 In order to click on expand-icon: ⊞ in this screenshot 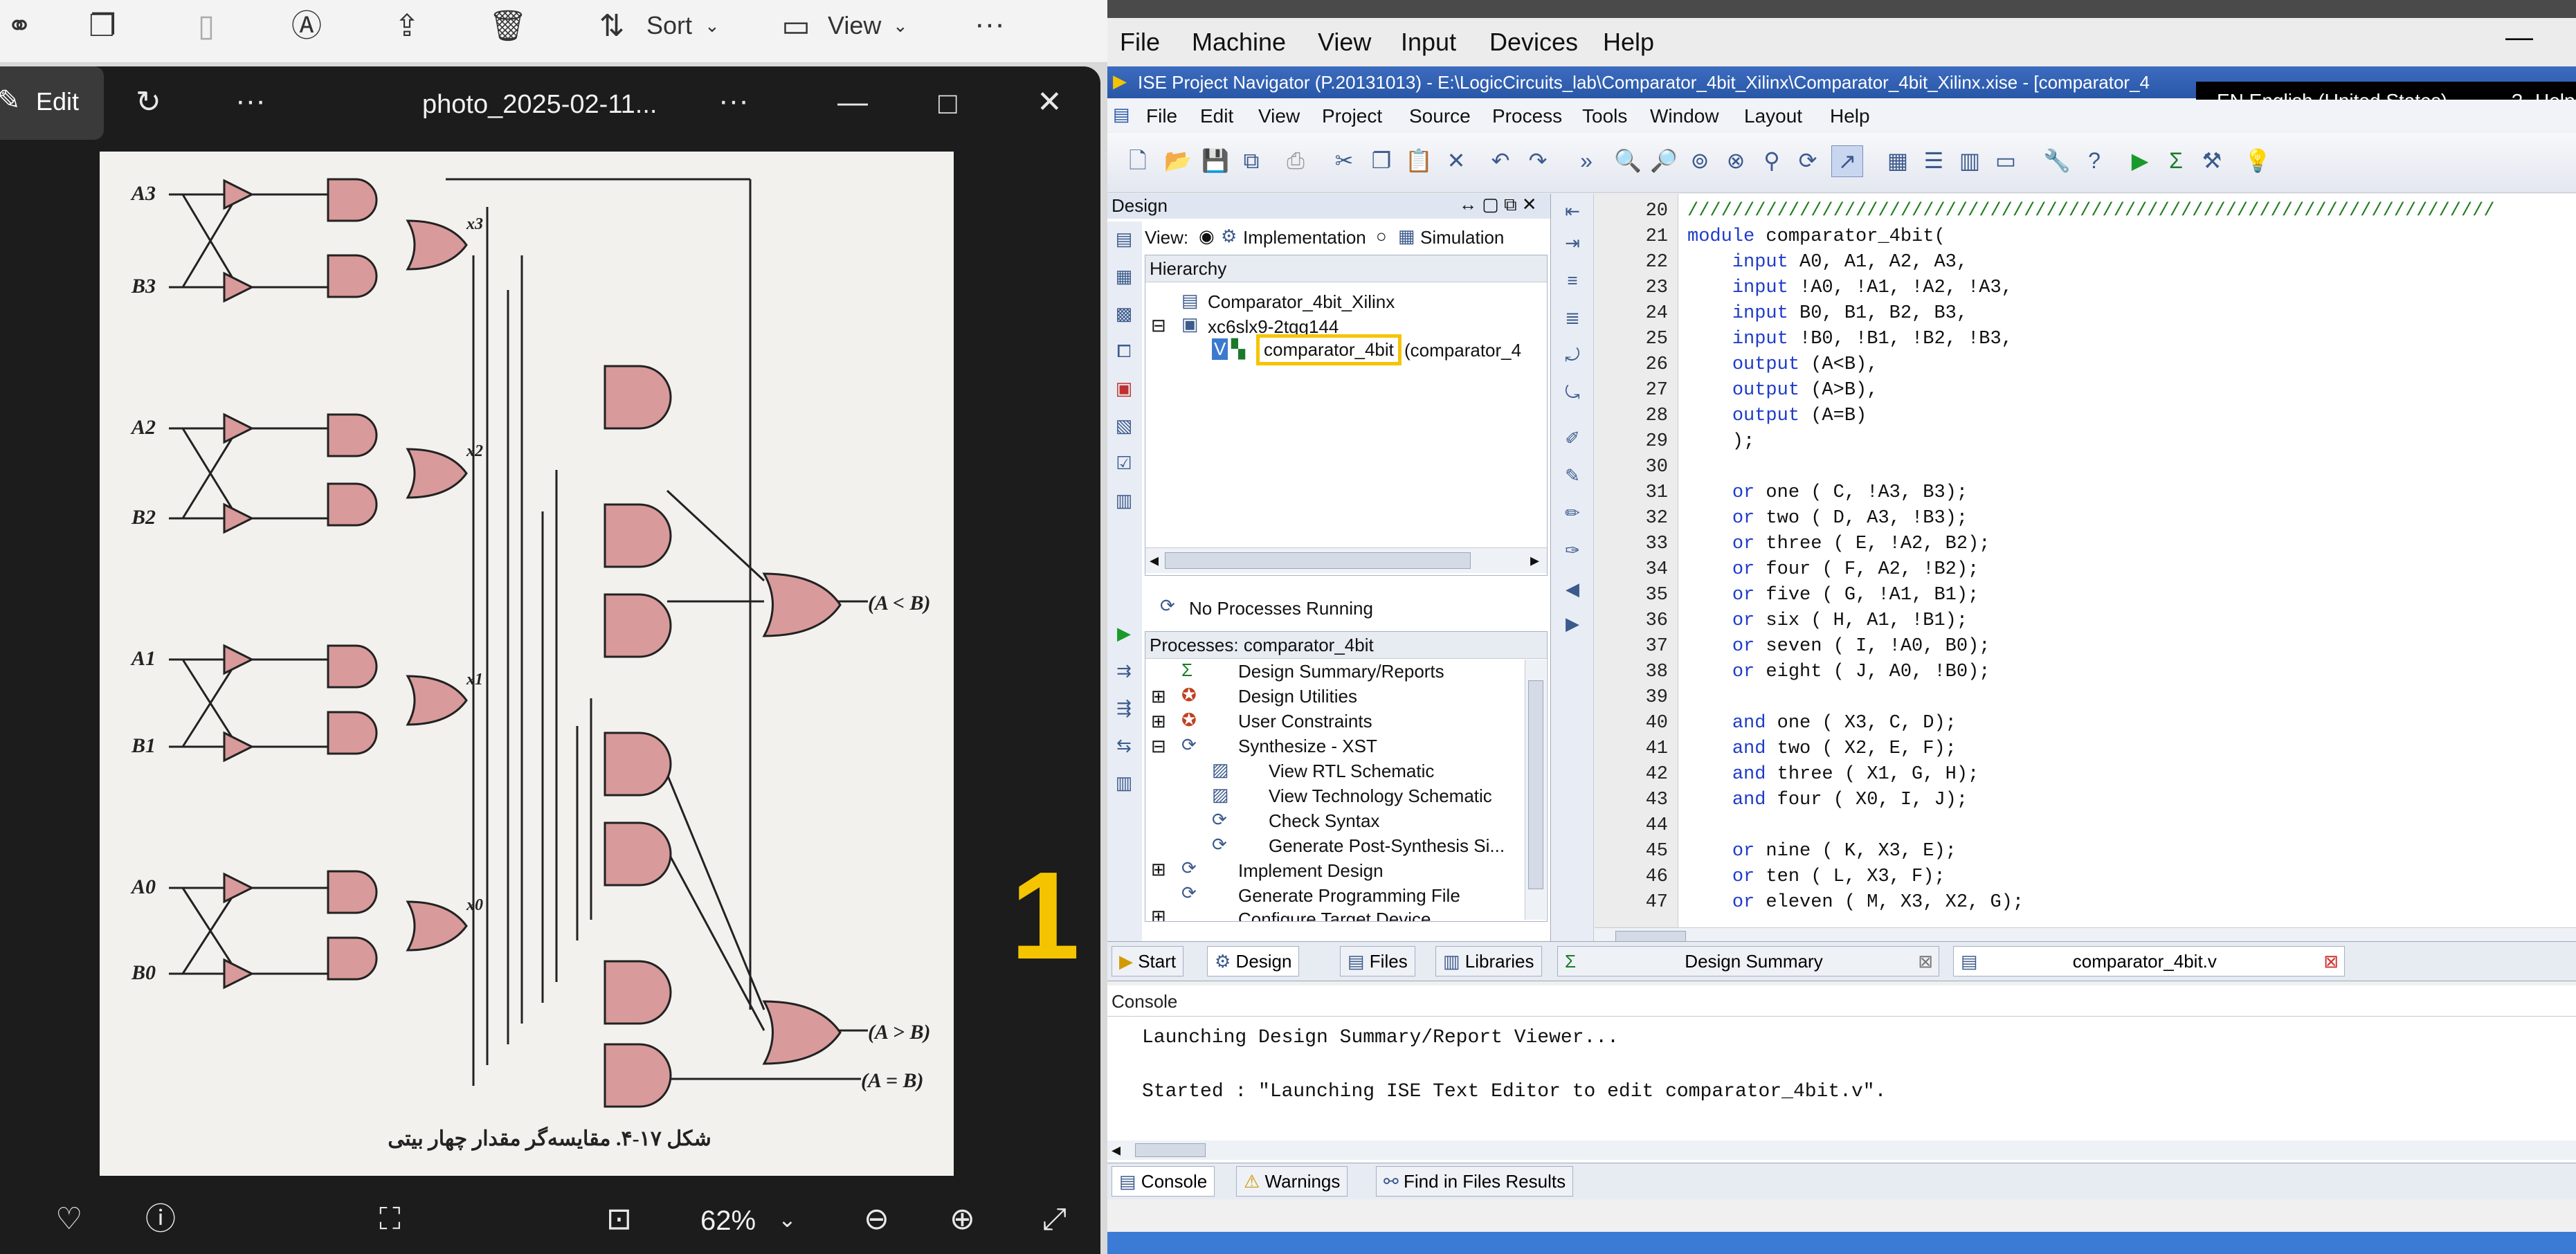, I will do `click(1158, 913)`.